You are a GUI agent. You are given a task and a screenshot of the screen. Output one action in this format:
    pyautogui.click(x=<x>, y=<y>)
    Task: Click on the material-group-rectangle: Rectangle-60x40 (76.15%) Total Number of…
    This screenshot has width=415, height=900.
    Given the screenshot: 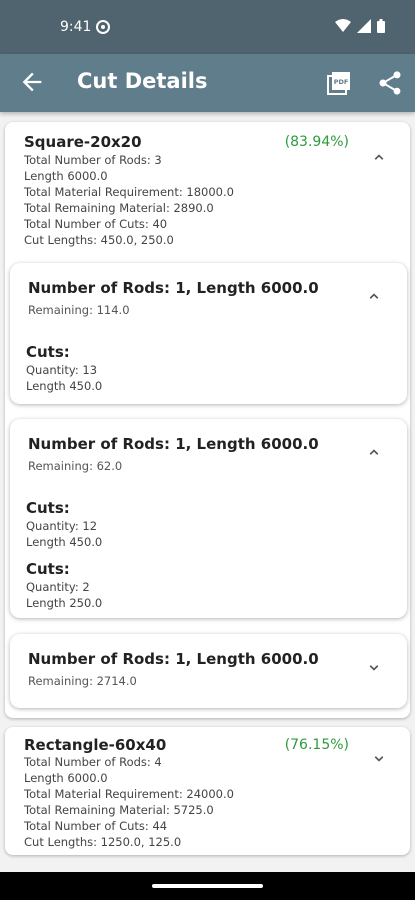 What is the action you would take?
    pyautogui.click(x=207, y=791)
    